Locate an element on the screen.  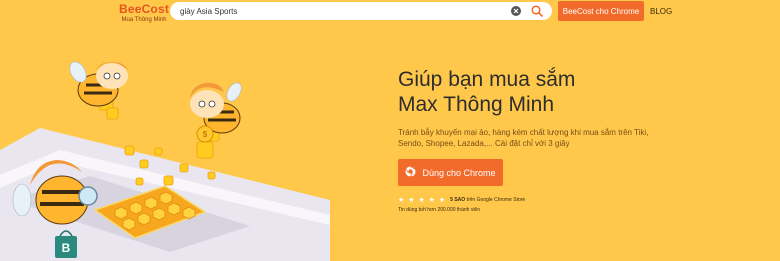
headline-line-1: Giúp bạn mua sắm is located at coordinates (487, 79).